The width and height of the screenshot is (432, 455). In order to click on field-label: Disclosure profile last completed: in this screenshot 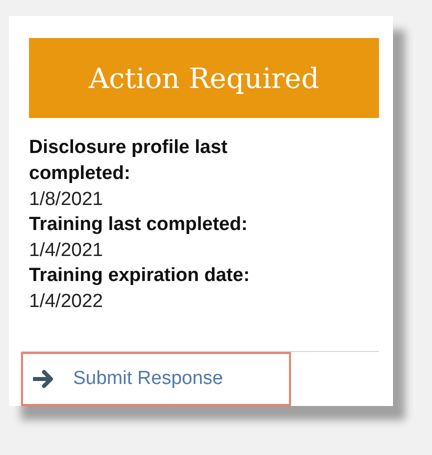, I will do `click(129, 161)`.